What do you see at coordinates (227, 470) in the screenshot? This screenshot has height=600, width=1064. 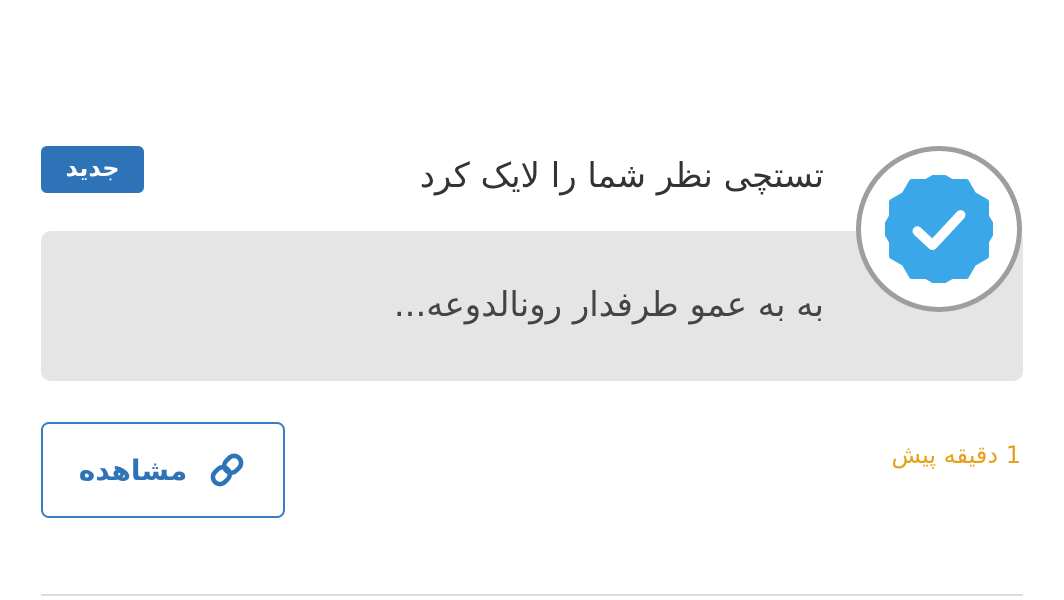 I see `link-icon` at bounding box center [227, 470].